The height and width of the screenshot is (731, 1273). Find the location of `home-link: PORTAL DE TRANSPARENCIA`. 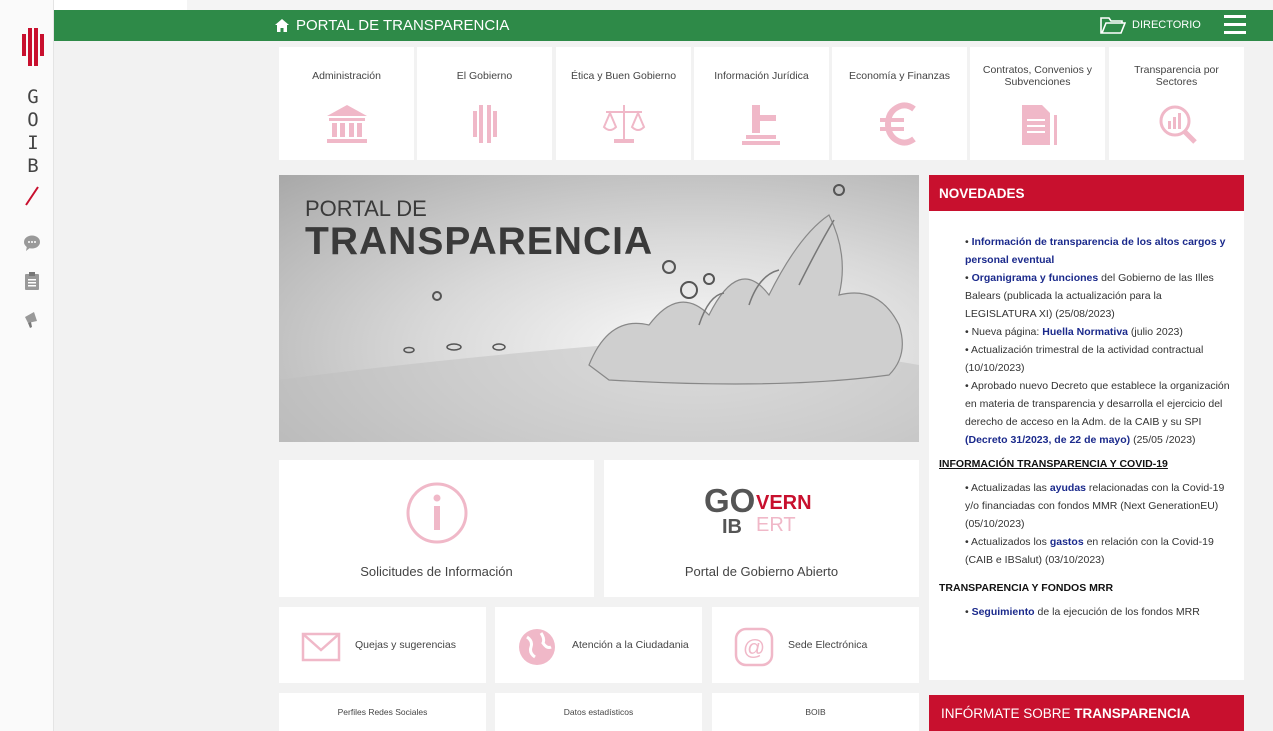

home-link: PORTAL DE TRANSPARENCIA is located at coordinates (392, 25).